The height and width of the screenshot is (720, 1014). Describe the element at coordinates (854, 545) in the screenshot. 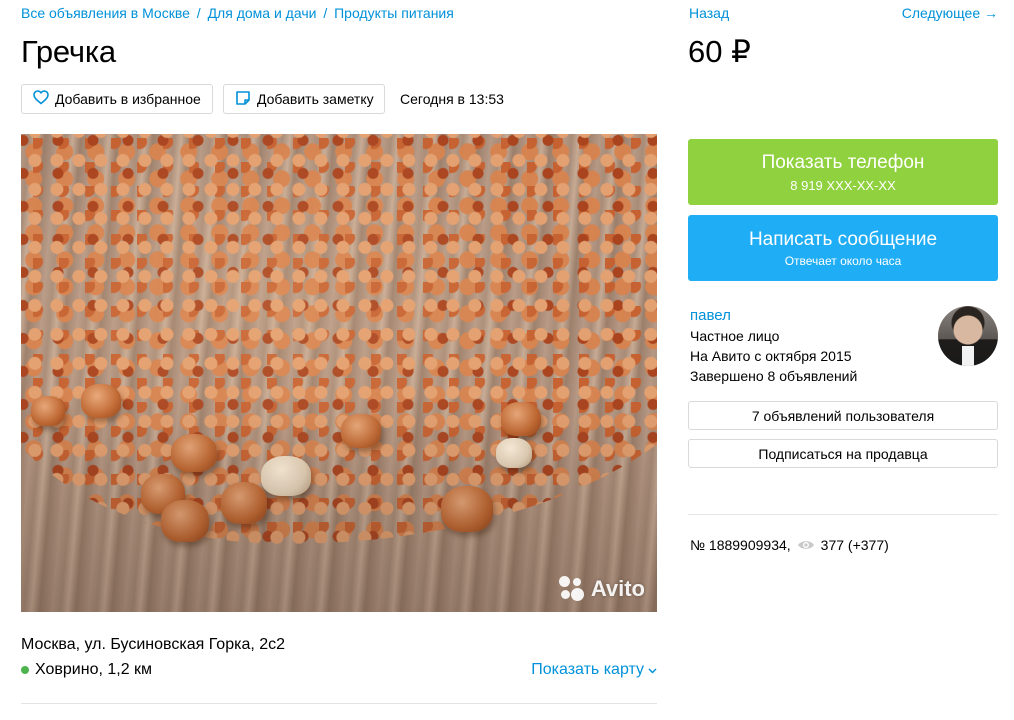

I see `view-count: 377 (+377)` at that location.